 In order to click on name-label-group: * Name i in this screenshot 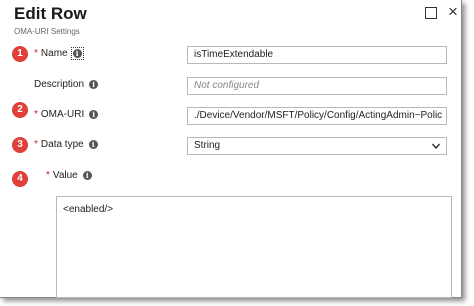, I will do `click(59, 53)`.